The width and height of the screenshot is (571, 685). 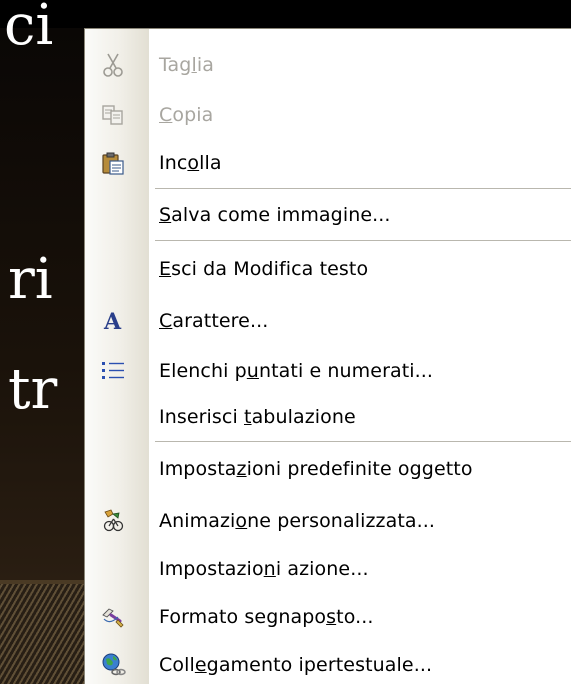 I want to click on font-a-icon: A, so click(x=113, y=321).